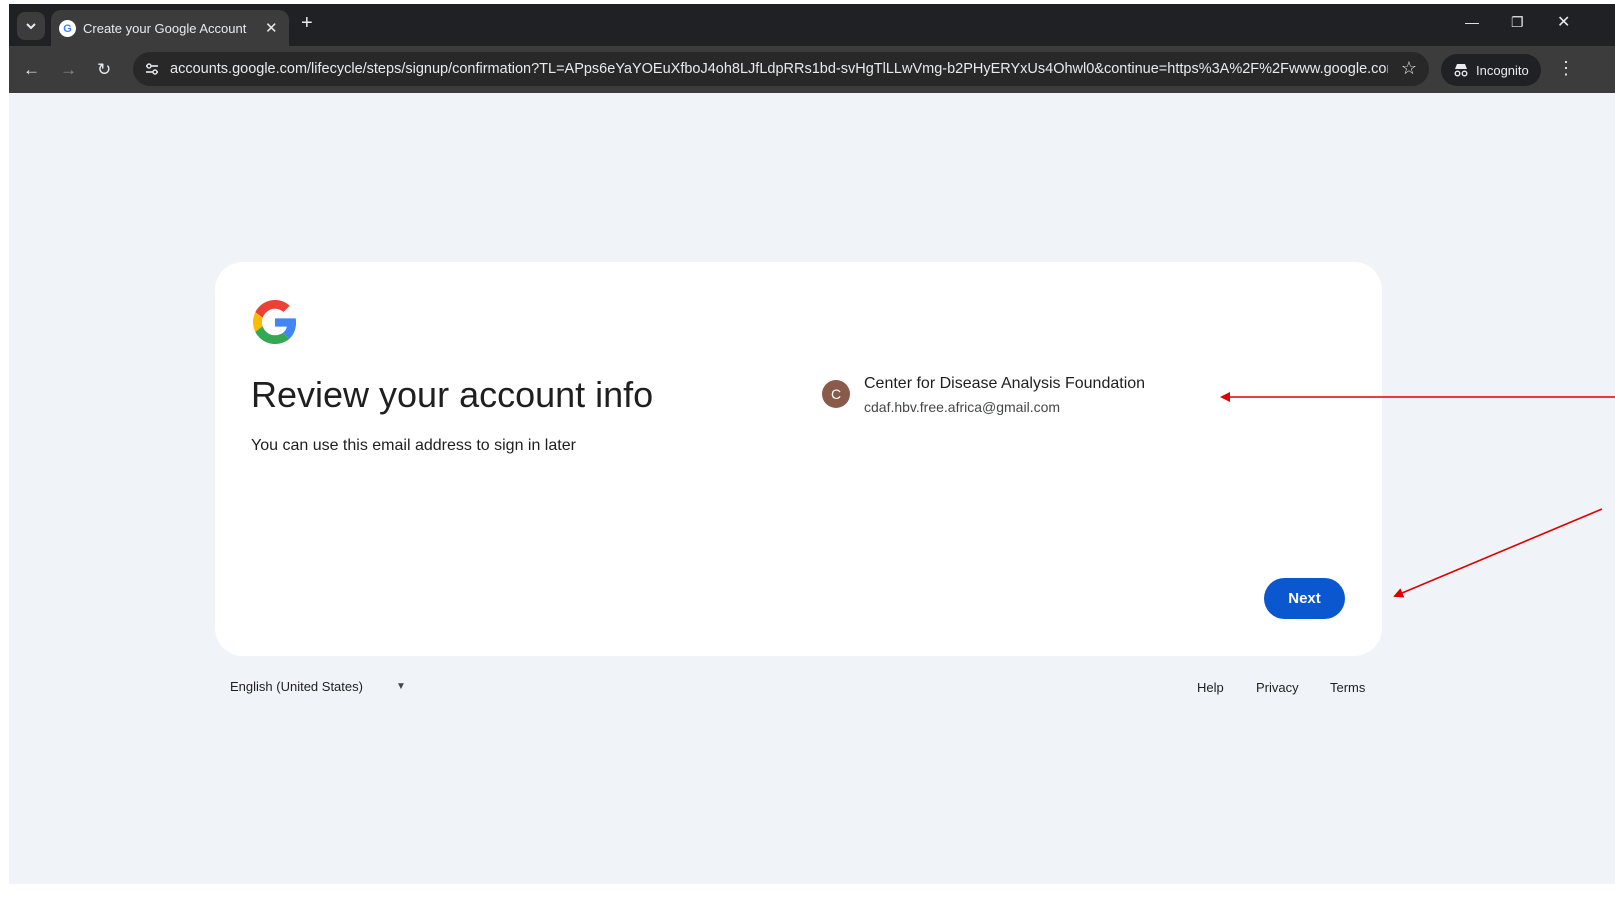 Image resolution: width=1615 pixels, height=912 pixels. I want to click on restore-icon: ❐, so click(1517, 22).